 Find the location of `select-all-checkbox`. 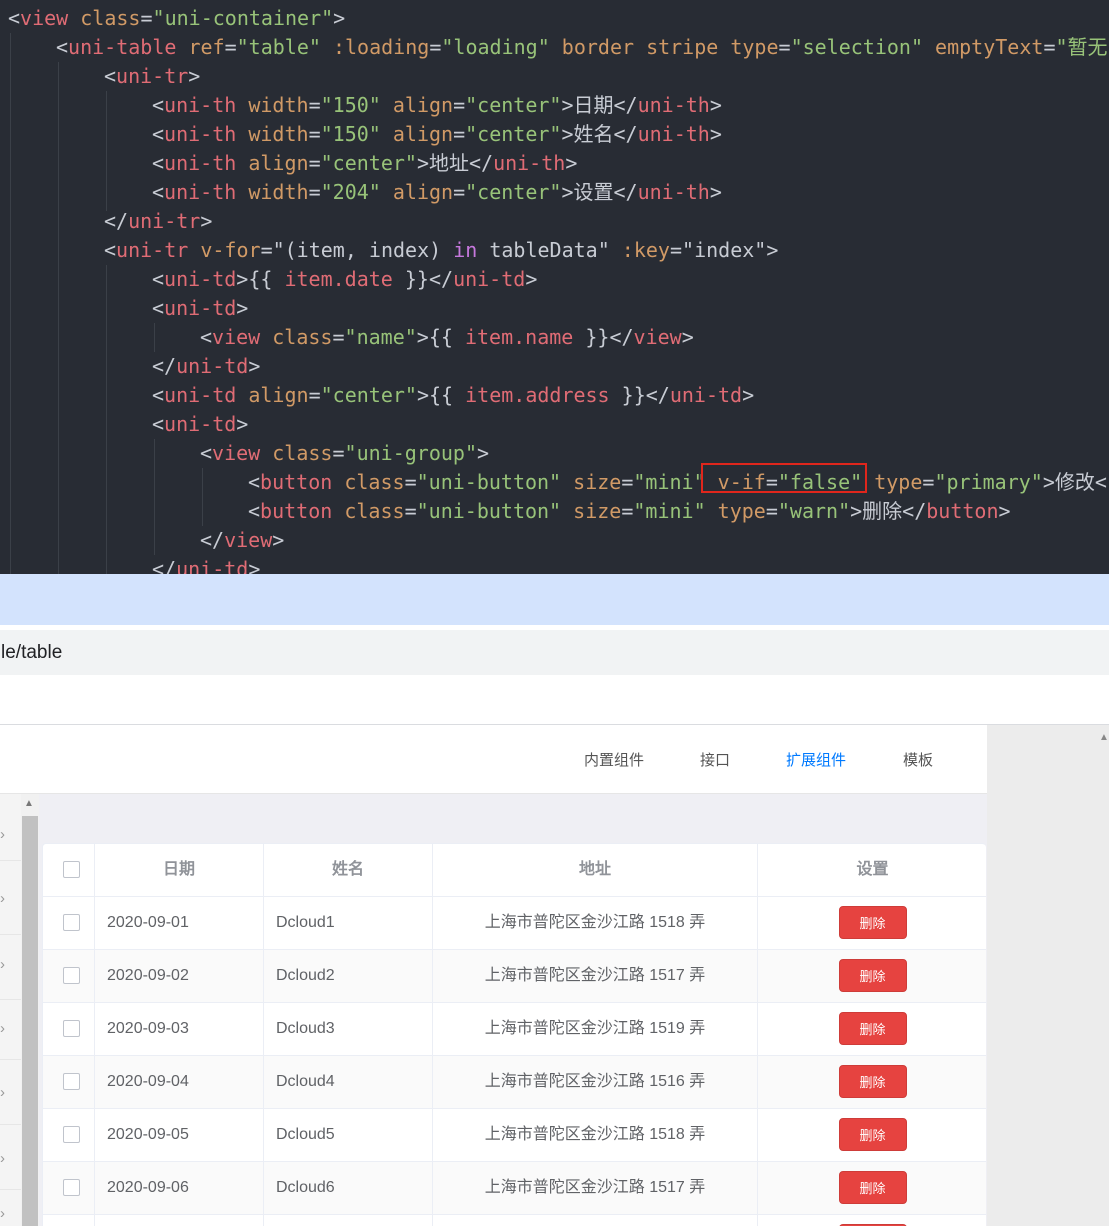

select-all-checkbox is located at coordinates (71, 869).